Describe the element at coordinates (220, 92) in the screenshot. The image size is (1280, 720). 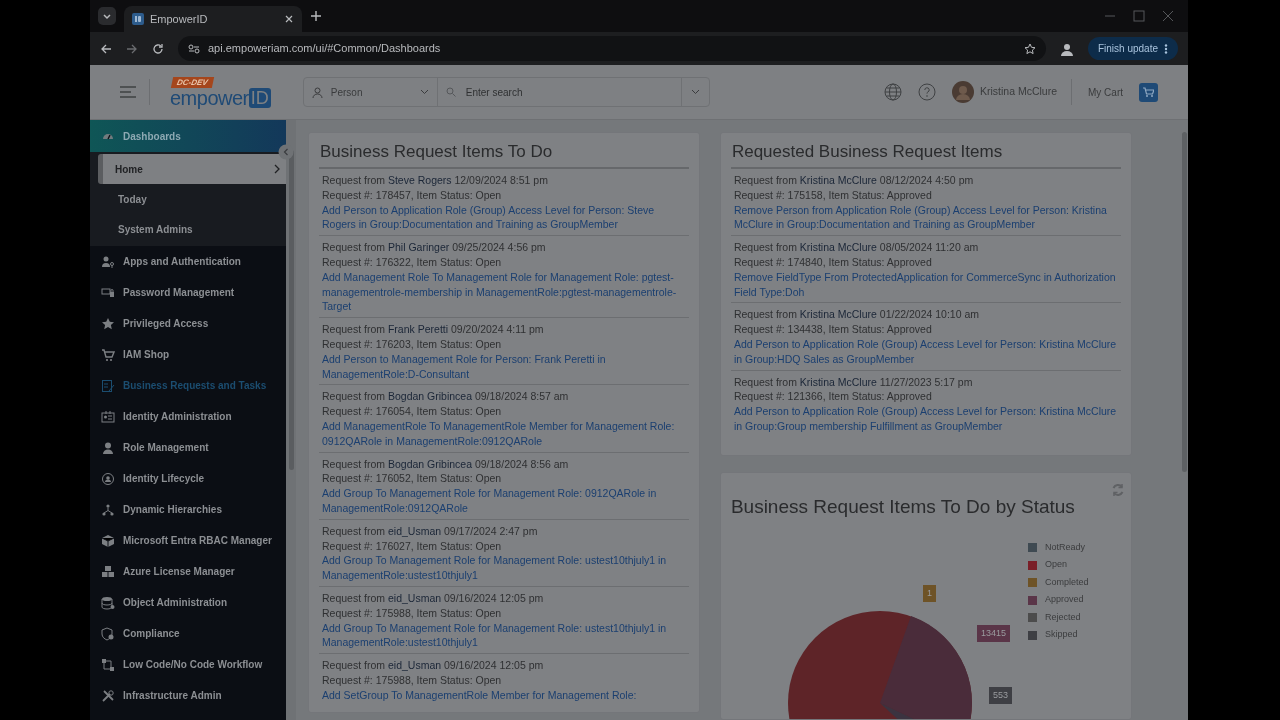
I see `logo: DC-DEV empowerID` at that location.